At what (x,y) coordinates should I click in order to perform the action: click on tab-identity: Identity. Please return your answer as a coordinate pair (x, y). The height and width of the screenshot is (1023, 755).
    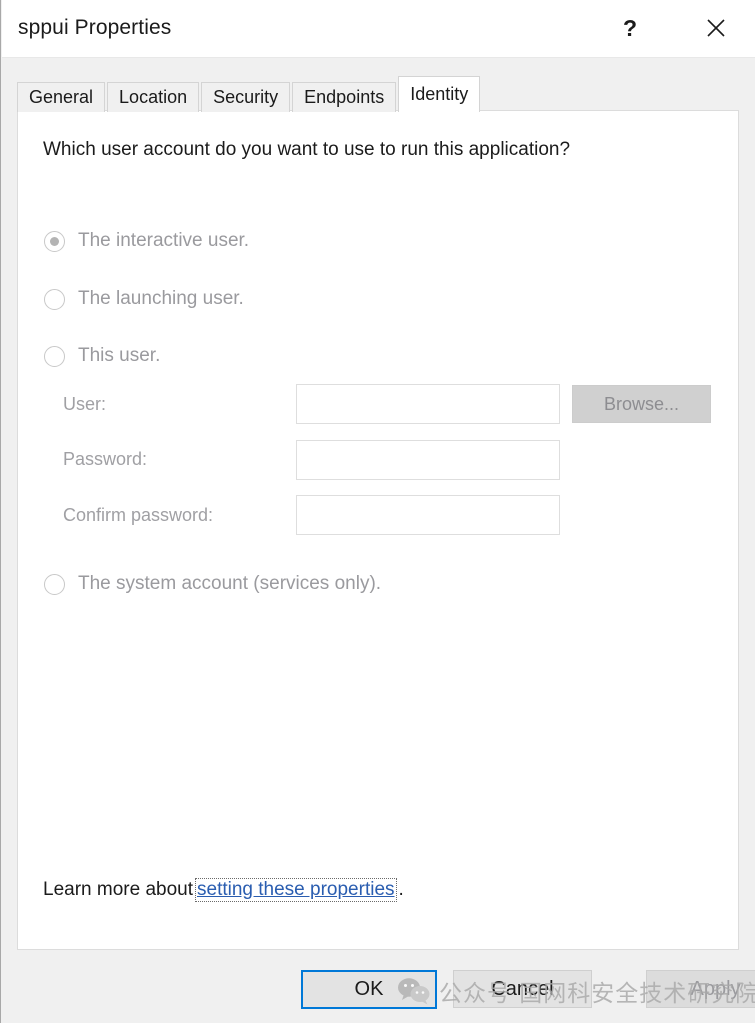
    Looking at the image, I should click on (439, 94).